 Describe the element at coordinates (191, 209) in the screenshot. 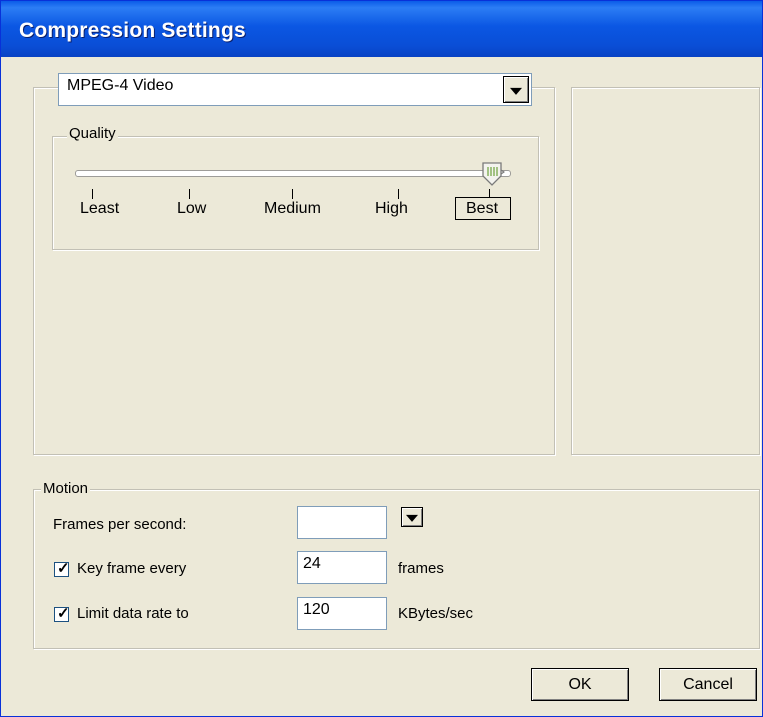

I see `quality-label-low: Low` at that location.